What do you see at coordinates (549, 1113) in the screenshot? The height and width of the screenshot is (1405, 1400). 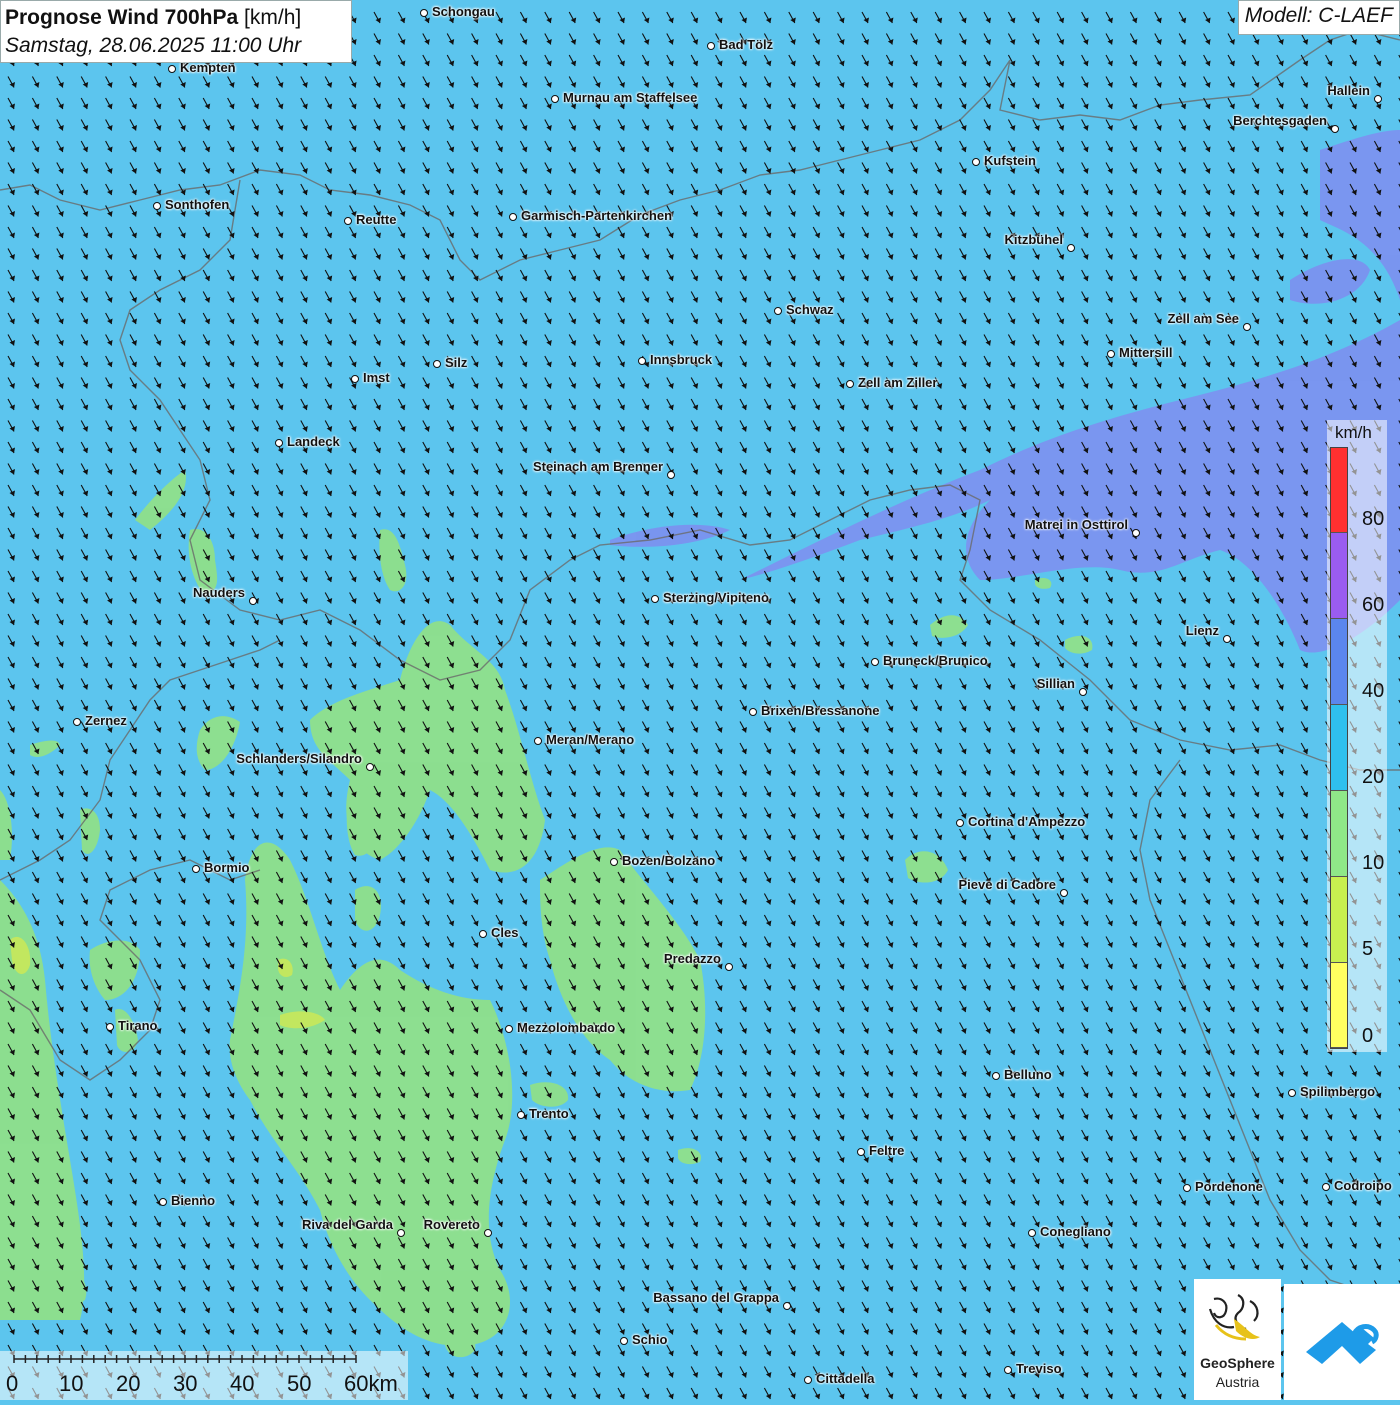 I see `city-label: Trento` at bounding box center [549, 1113].